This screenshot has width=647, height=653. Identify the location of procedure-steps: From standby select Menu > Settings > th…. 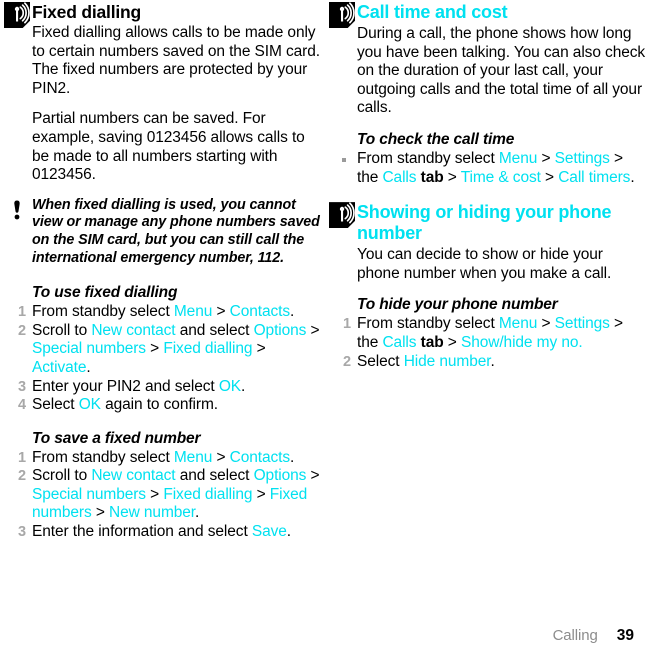
(488, 343).